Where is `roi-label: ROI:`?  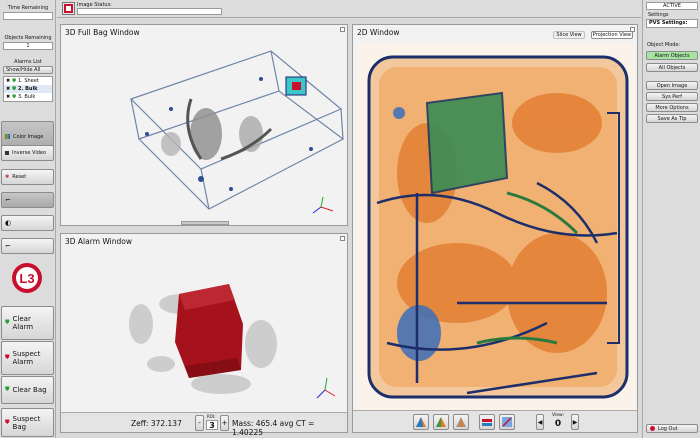
roi-label: ROI: is located at coordinates (211, 416).